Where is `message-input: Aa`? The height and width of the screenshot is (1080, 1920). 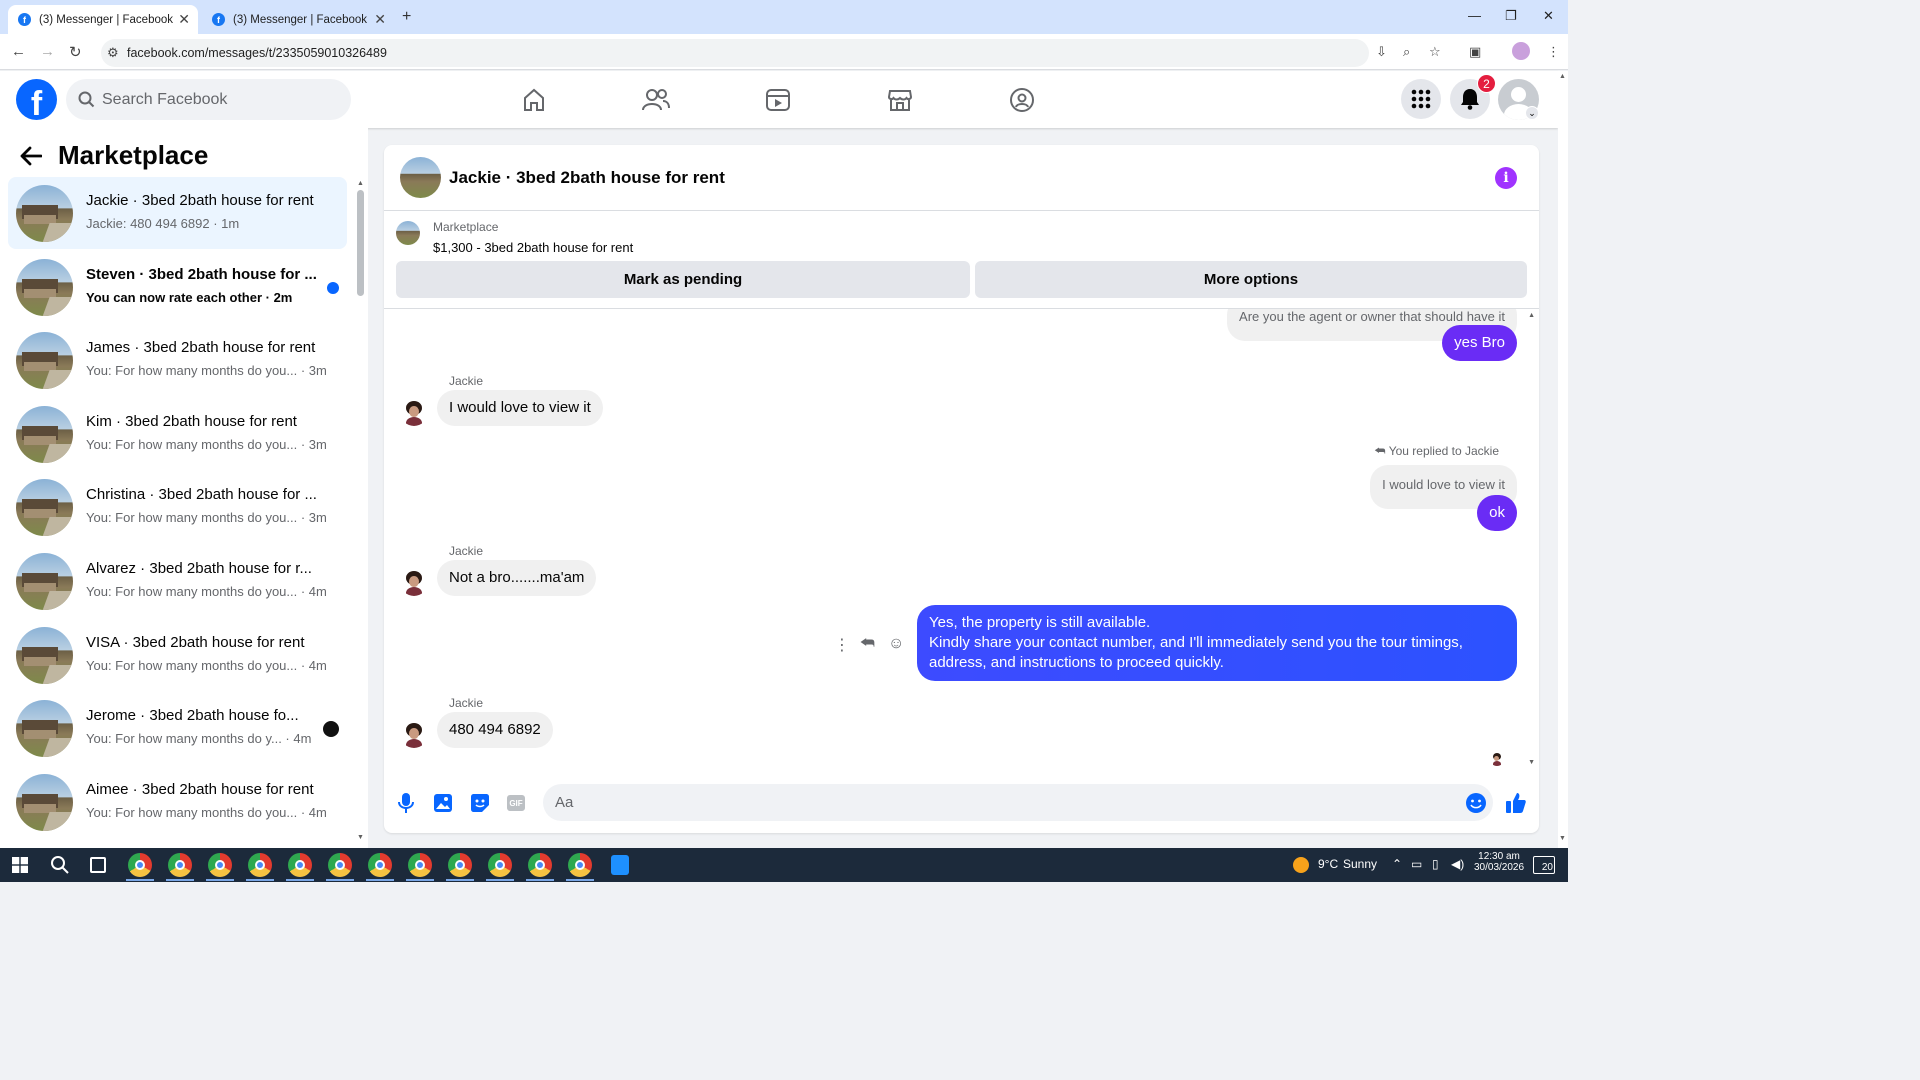
message-input: Aa is located at coordinates (1018, 802).